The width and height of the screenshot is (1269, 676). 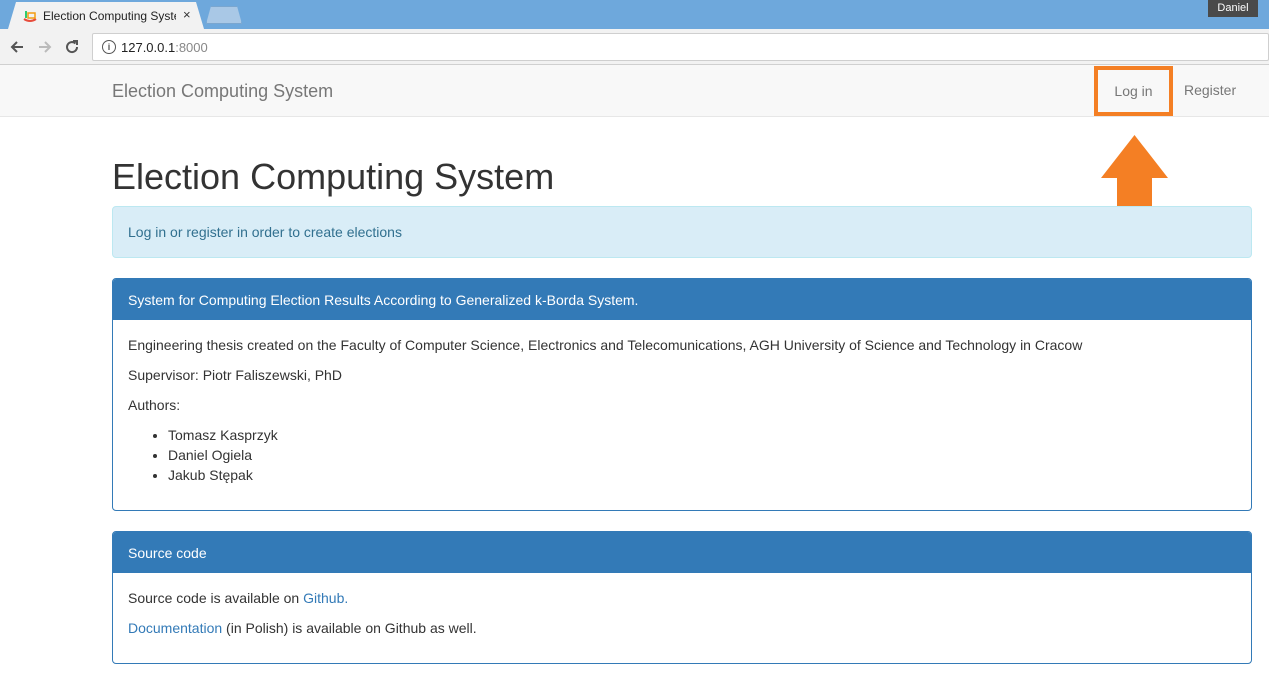 I want to click on login-link: Log in, so click(x=1133, y=91).